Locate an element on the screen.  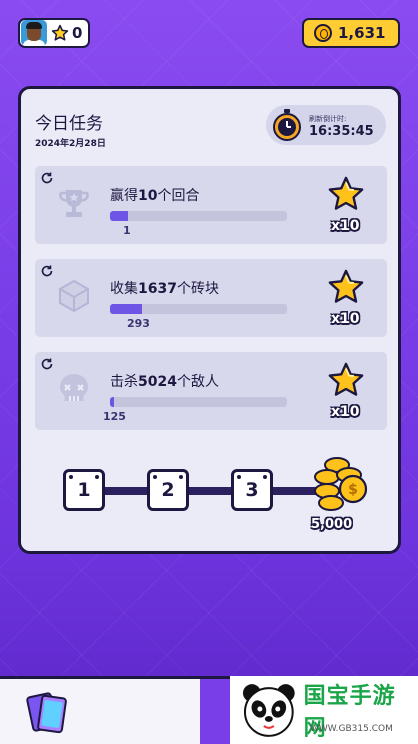
tab-castle is located at coordinates (180, 711).